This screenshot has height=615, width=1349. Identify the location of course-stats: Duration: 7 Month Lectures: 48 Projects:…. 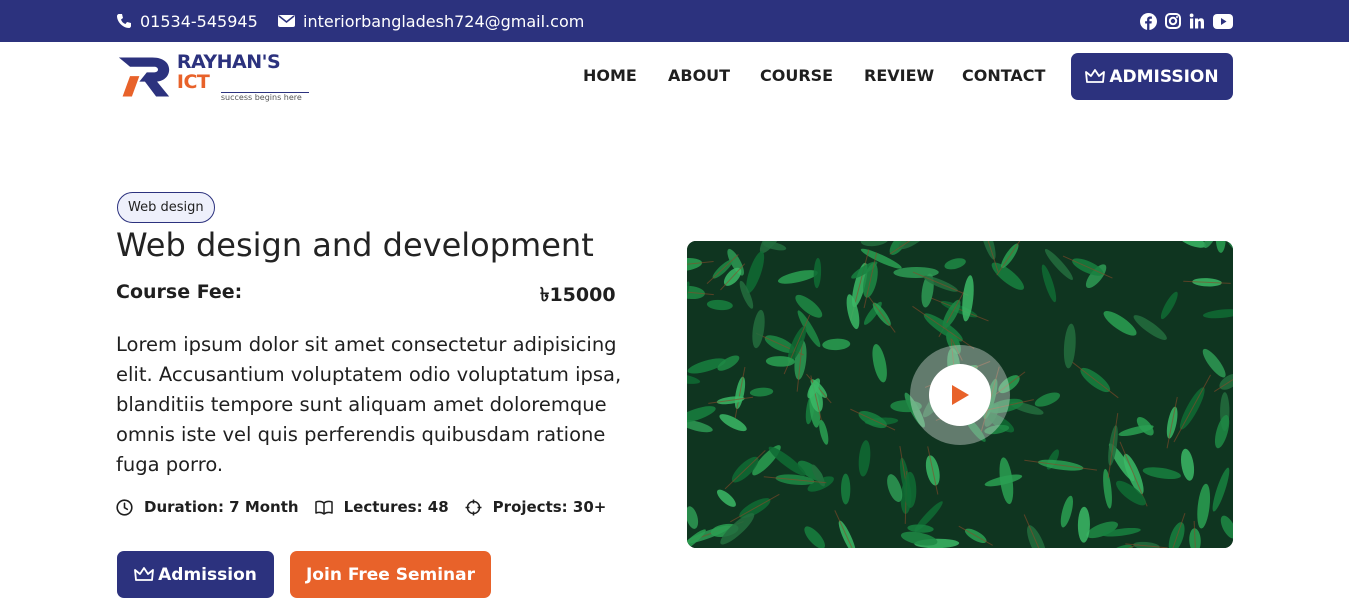
(369, 507).